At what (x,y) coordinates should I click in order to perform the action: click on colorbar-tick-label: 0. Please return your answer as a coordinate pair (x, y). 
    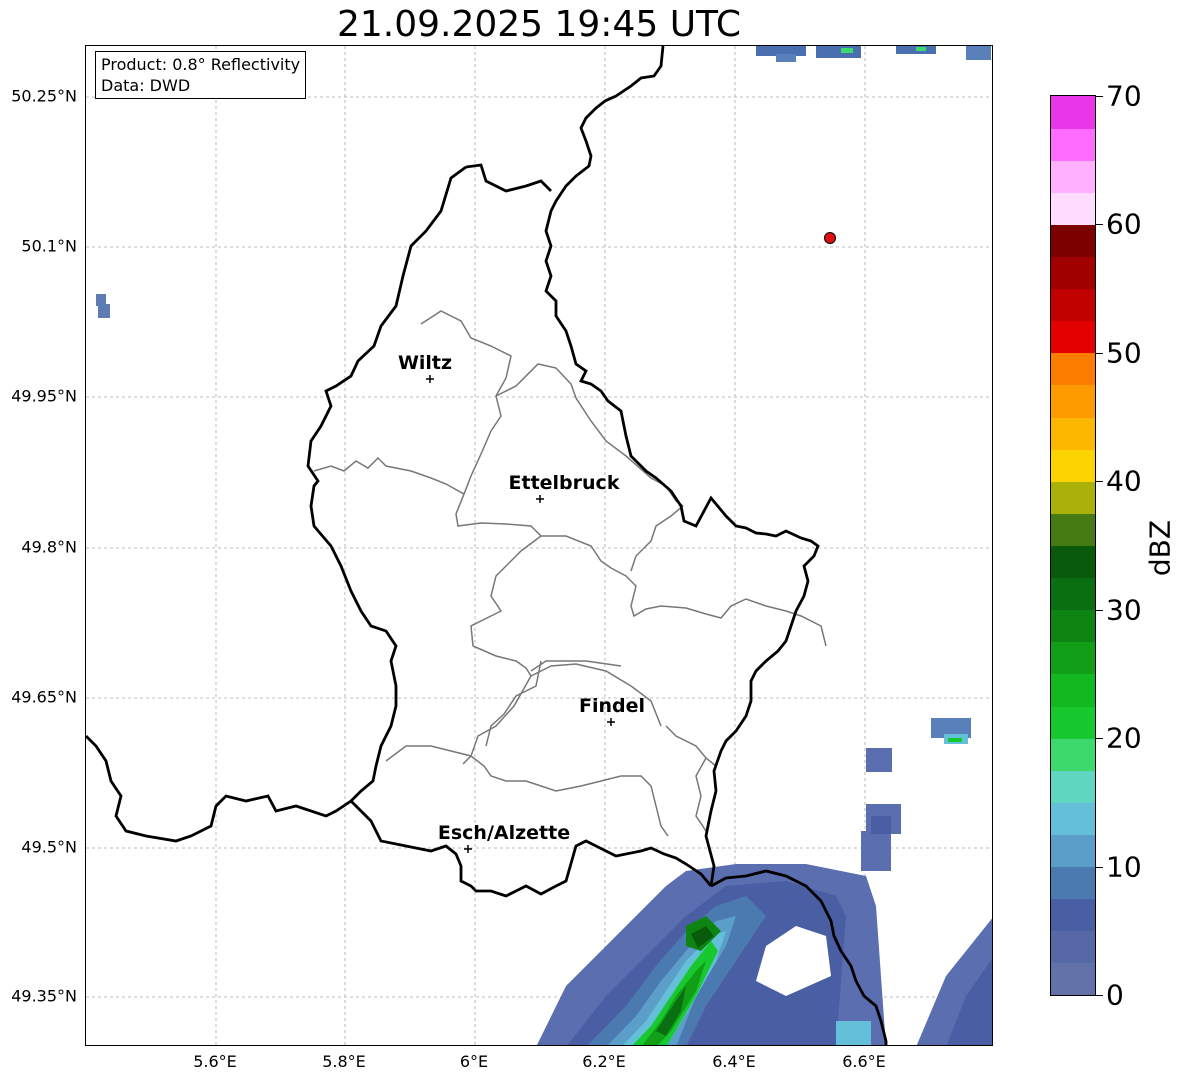
    Looking at the image, I should click on (1115, 995).